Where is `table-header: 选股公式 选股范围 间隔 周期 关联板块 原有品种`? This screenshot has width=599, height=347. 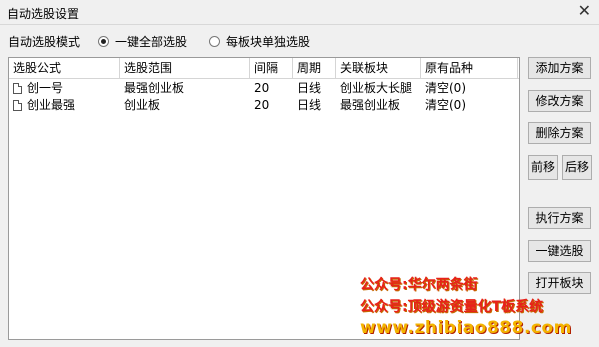
table-header: 选股公式 选股范围 间隔 周期 关联板块 原有品种 is located at coordinates (264, 68).